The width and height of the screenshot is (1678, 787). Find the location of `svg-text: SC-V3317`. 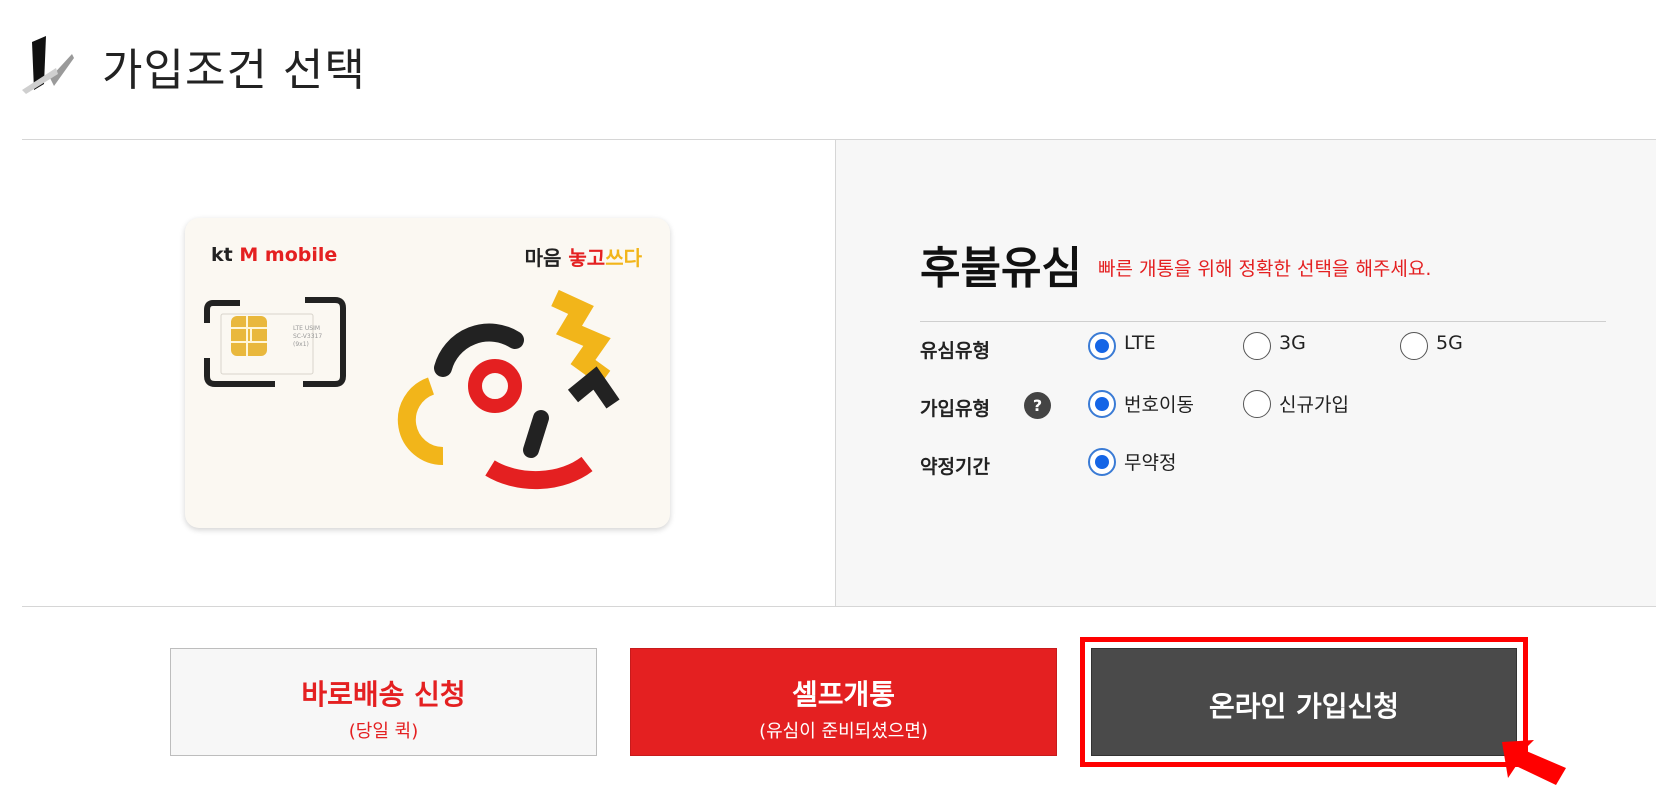

svg-text: SC-V3317 is located at coordinates (307, 336).